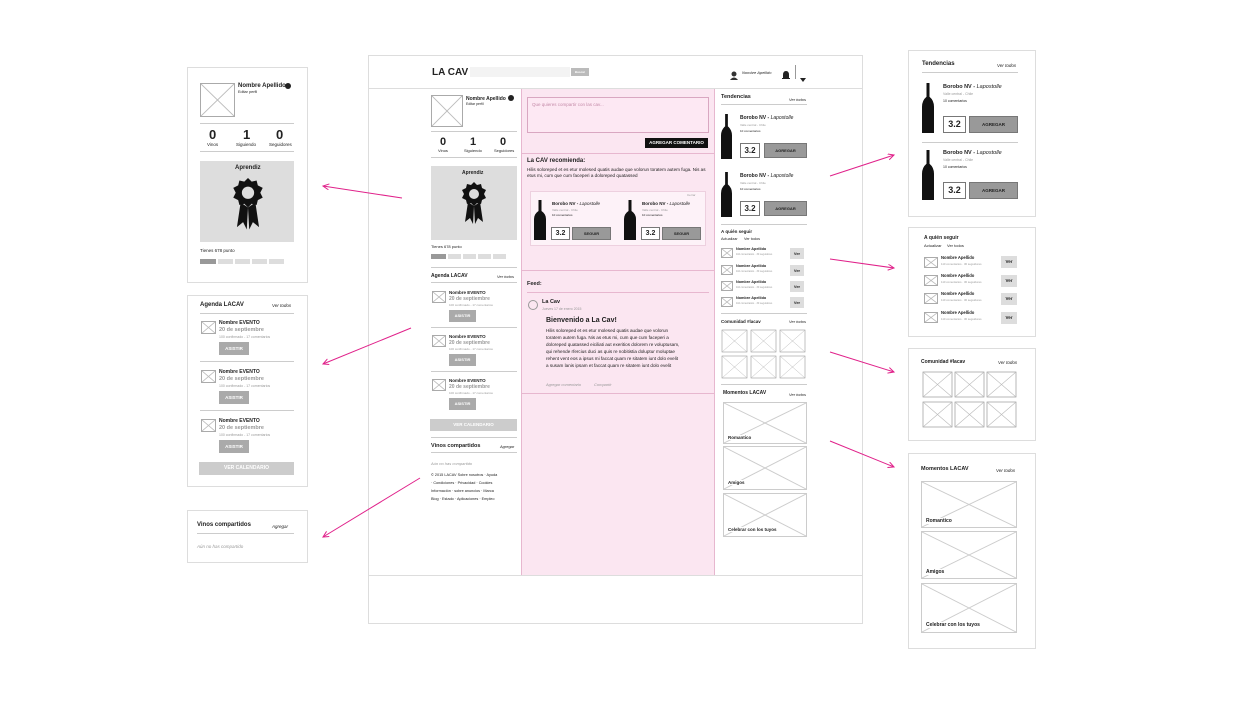 The image size is (1256, 709). What do you see at coordinates (363, 192) in the screenshot?
I see `arrow-profile` at bounding box center [363, 192].